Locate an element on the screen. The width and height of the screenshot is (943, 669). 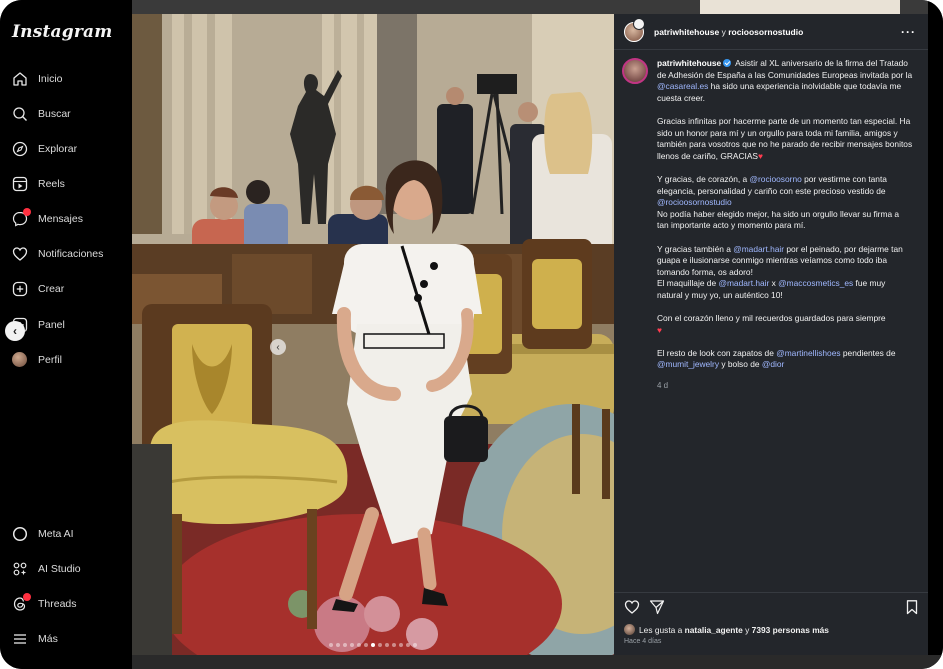
sidebar-item-reels: Reels is located at coordinates (38, 184).